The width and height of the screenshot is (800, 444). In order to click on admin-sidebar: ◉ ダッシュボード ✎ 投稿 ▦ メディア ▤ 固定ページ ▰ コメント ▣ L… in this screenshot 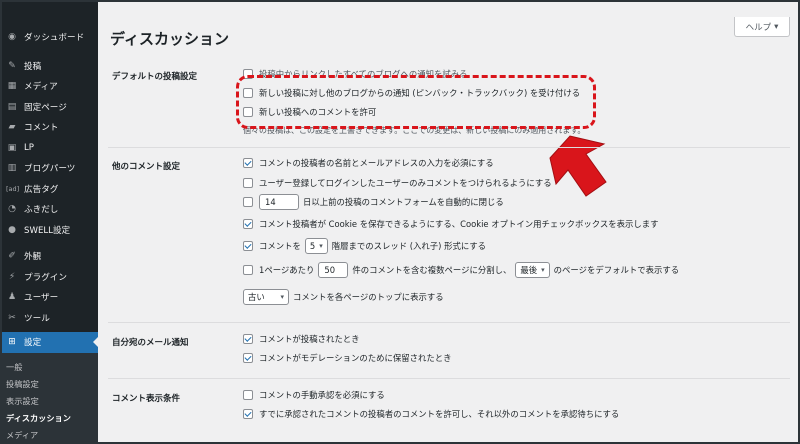, I will do `click(49, 222)`.